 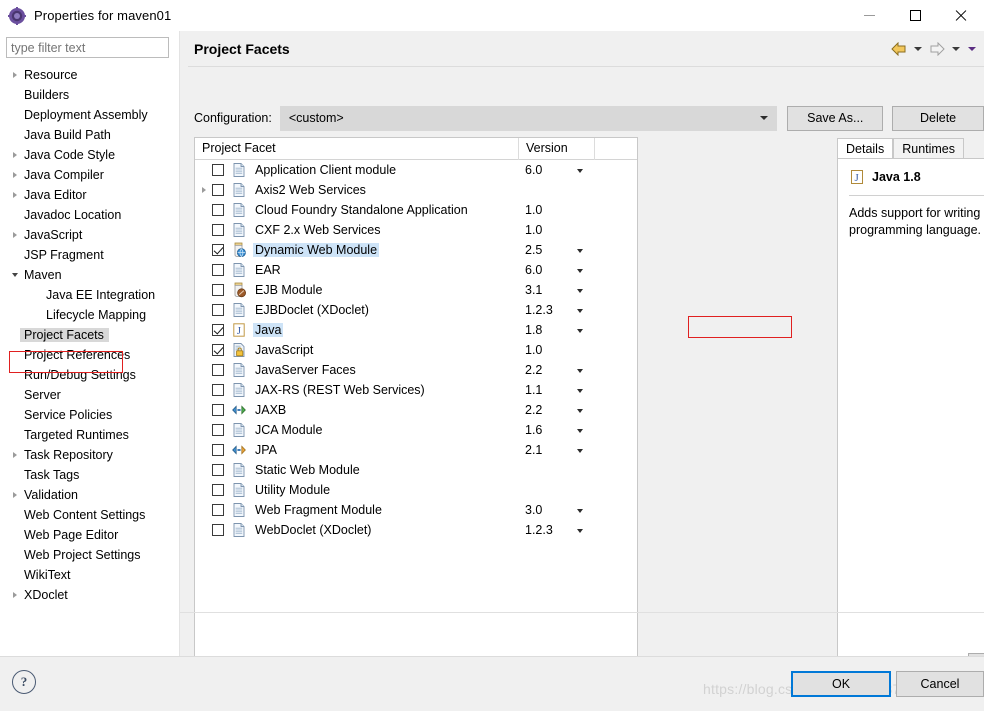 I want to click on sidebar-item-jsp-fragment: JSP Fragment, so click(x=89, y=255).